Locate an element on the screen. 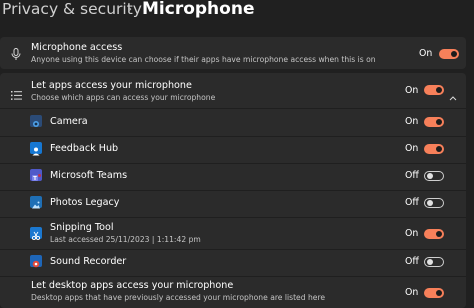 Image resolution: width=474 pixels, height=308 pixels. let-apps-access-toggle is located at coordinates (434, 90).